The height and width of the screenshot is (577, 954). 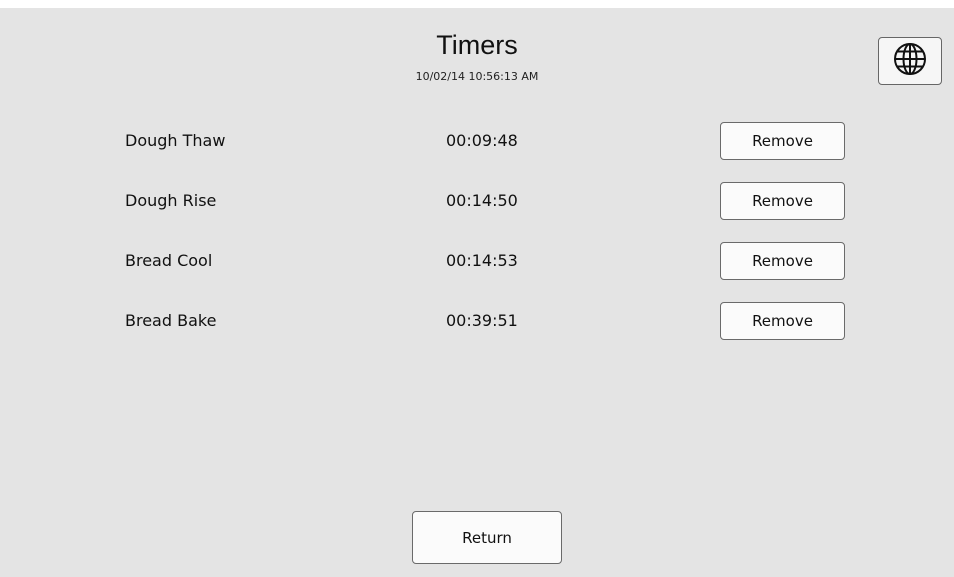 What do you see at coordinates (175, 140) in the screenshot?
I see `timer-name: Dough Thaw` at bounding box center [175, 140].